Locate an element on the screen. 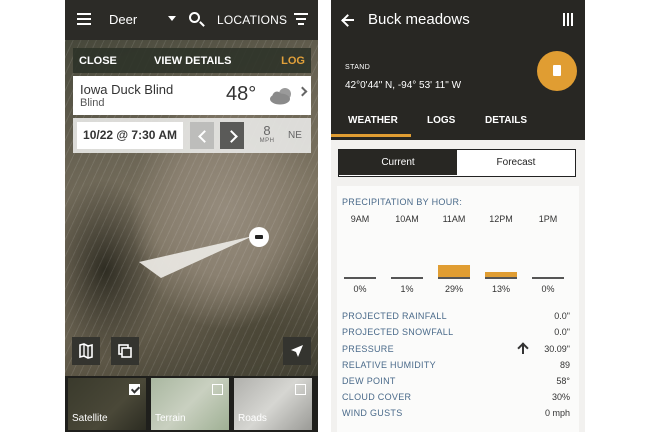 The height and width of the screenshot is (432, 648). chevron-right-icon is located at coordinates (302, 91).